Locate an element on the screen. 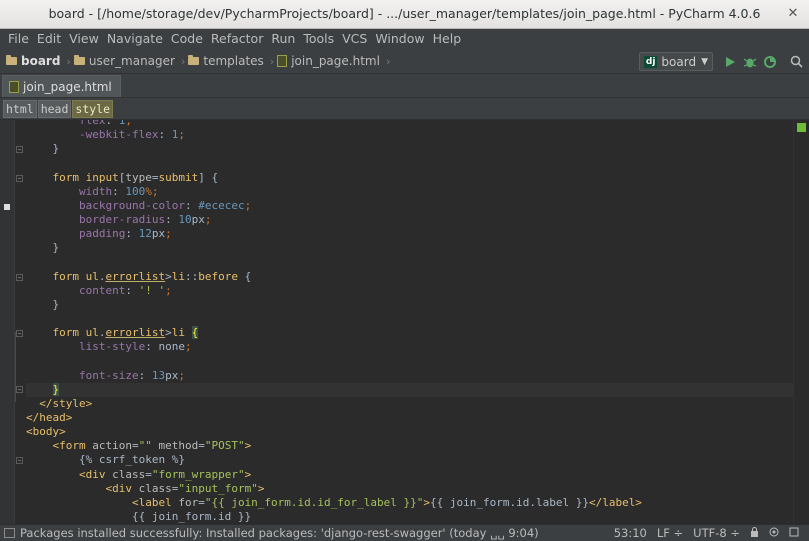 This screenshot has height=541, width=809. code-line: {% csrf_token %} is located at coordinates (409, 460).